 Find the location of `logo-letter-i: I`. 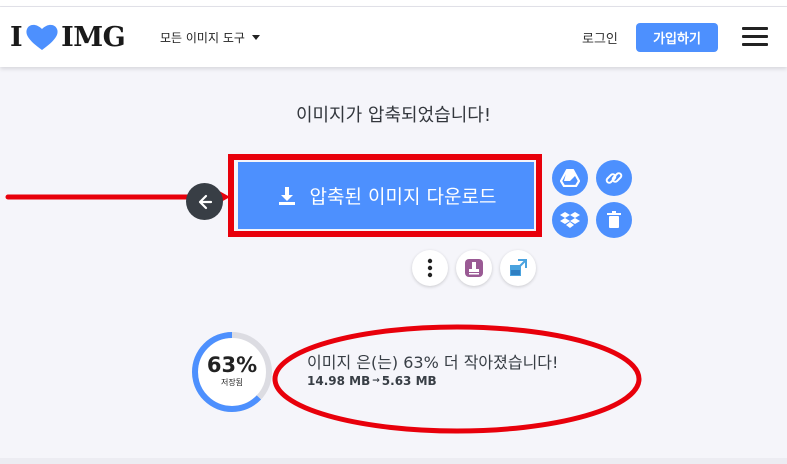

logo-letter-i: I is located at coordinates (16, 37).